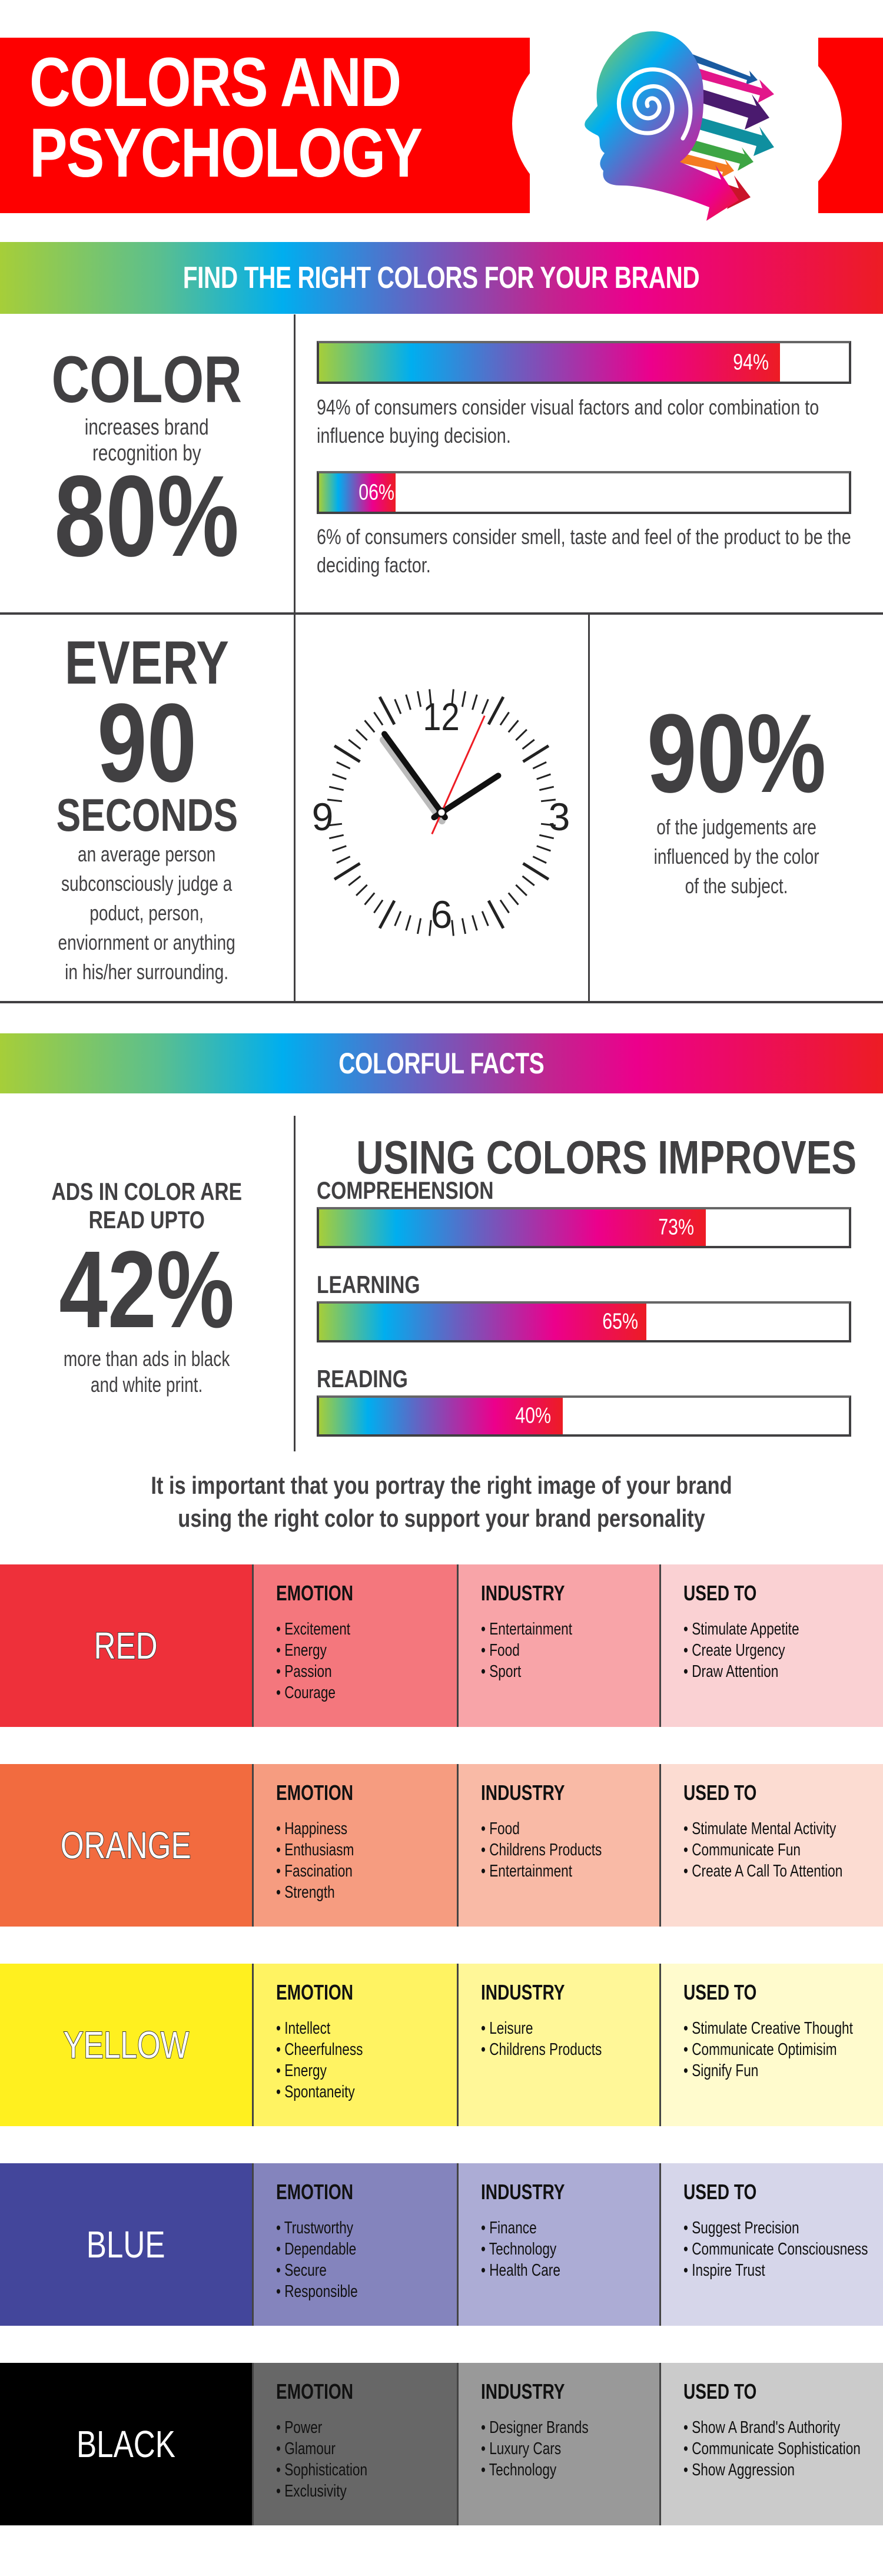 Image resolution: width=883 pixels, height=2576 pixels. Describe the element at coordinates (549, 362) in the screenshot. I see `progress-fill: 94%` at that location.